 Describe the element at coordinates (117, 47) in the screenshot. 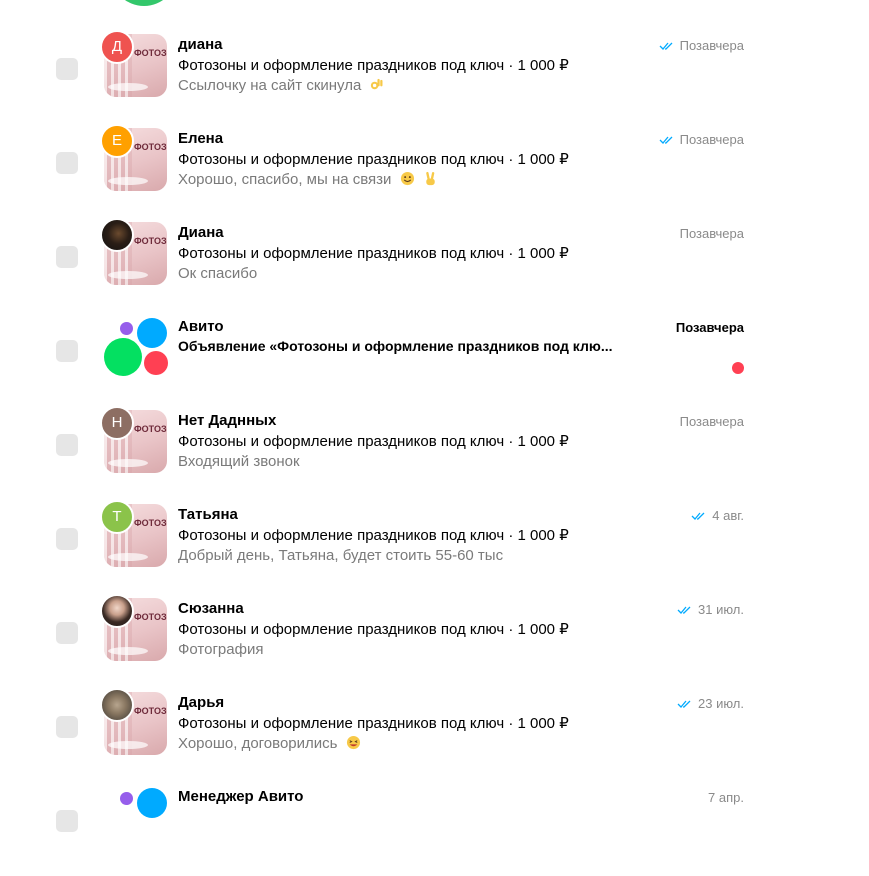

I see `avatar: Д` at that location.